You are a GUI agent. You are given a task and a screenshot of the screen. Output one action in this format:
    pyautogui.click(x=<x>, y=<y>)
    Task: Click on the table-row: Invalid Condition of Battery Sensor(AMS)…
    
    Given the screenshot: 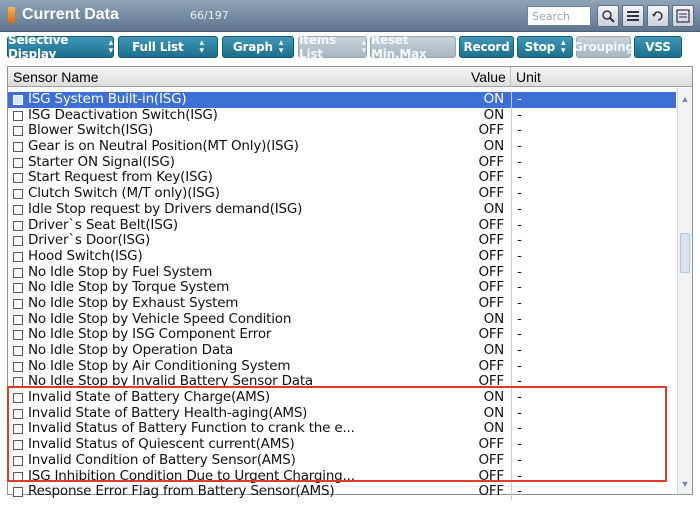 What is the action you would take?
    pyautogui.click(x=342, y=460)
    